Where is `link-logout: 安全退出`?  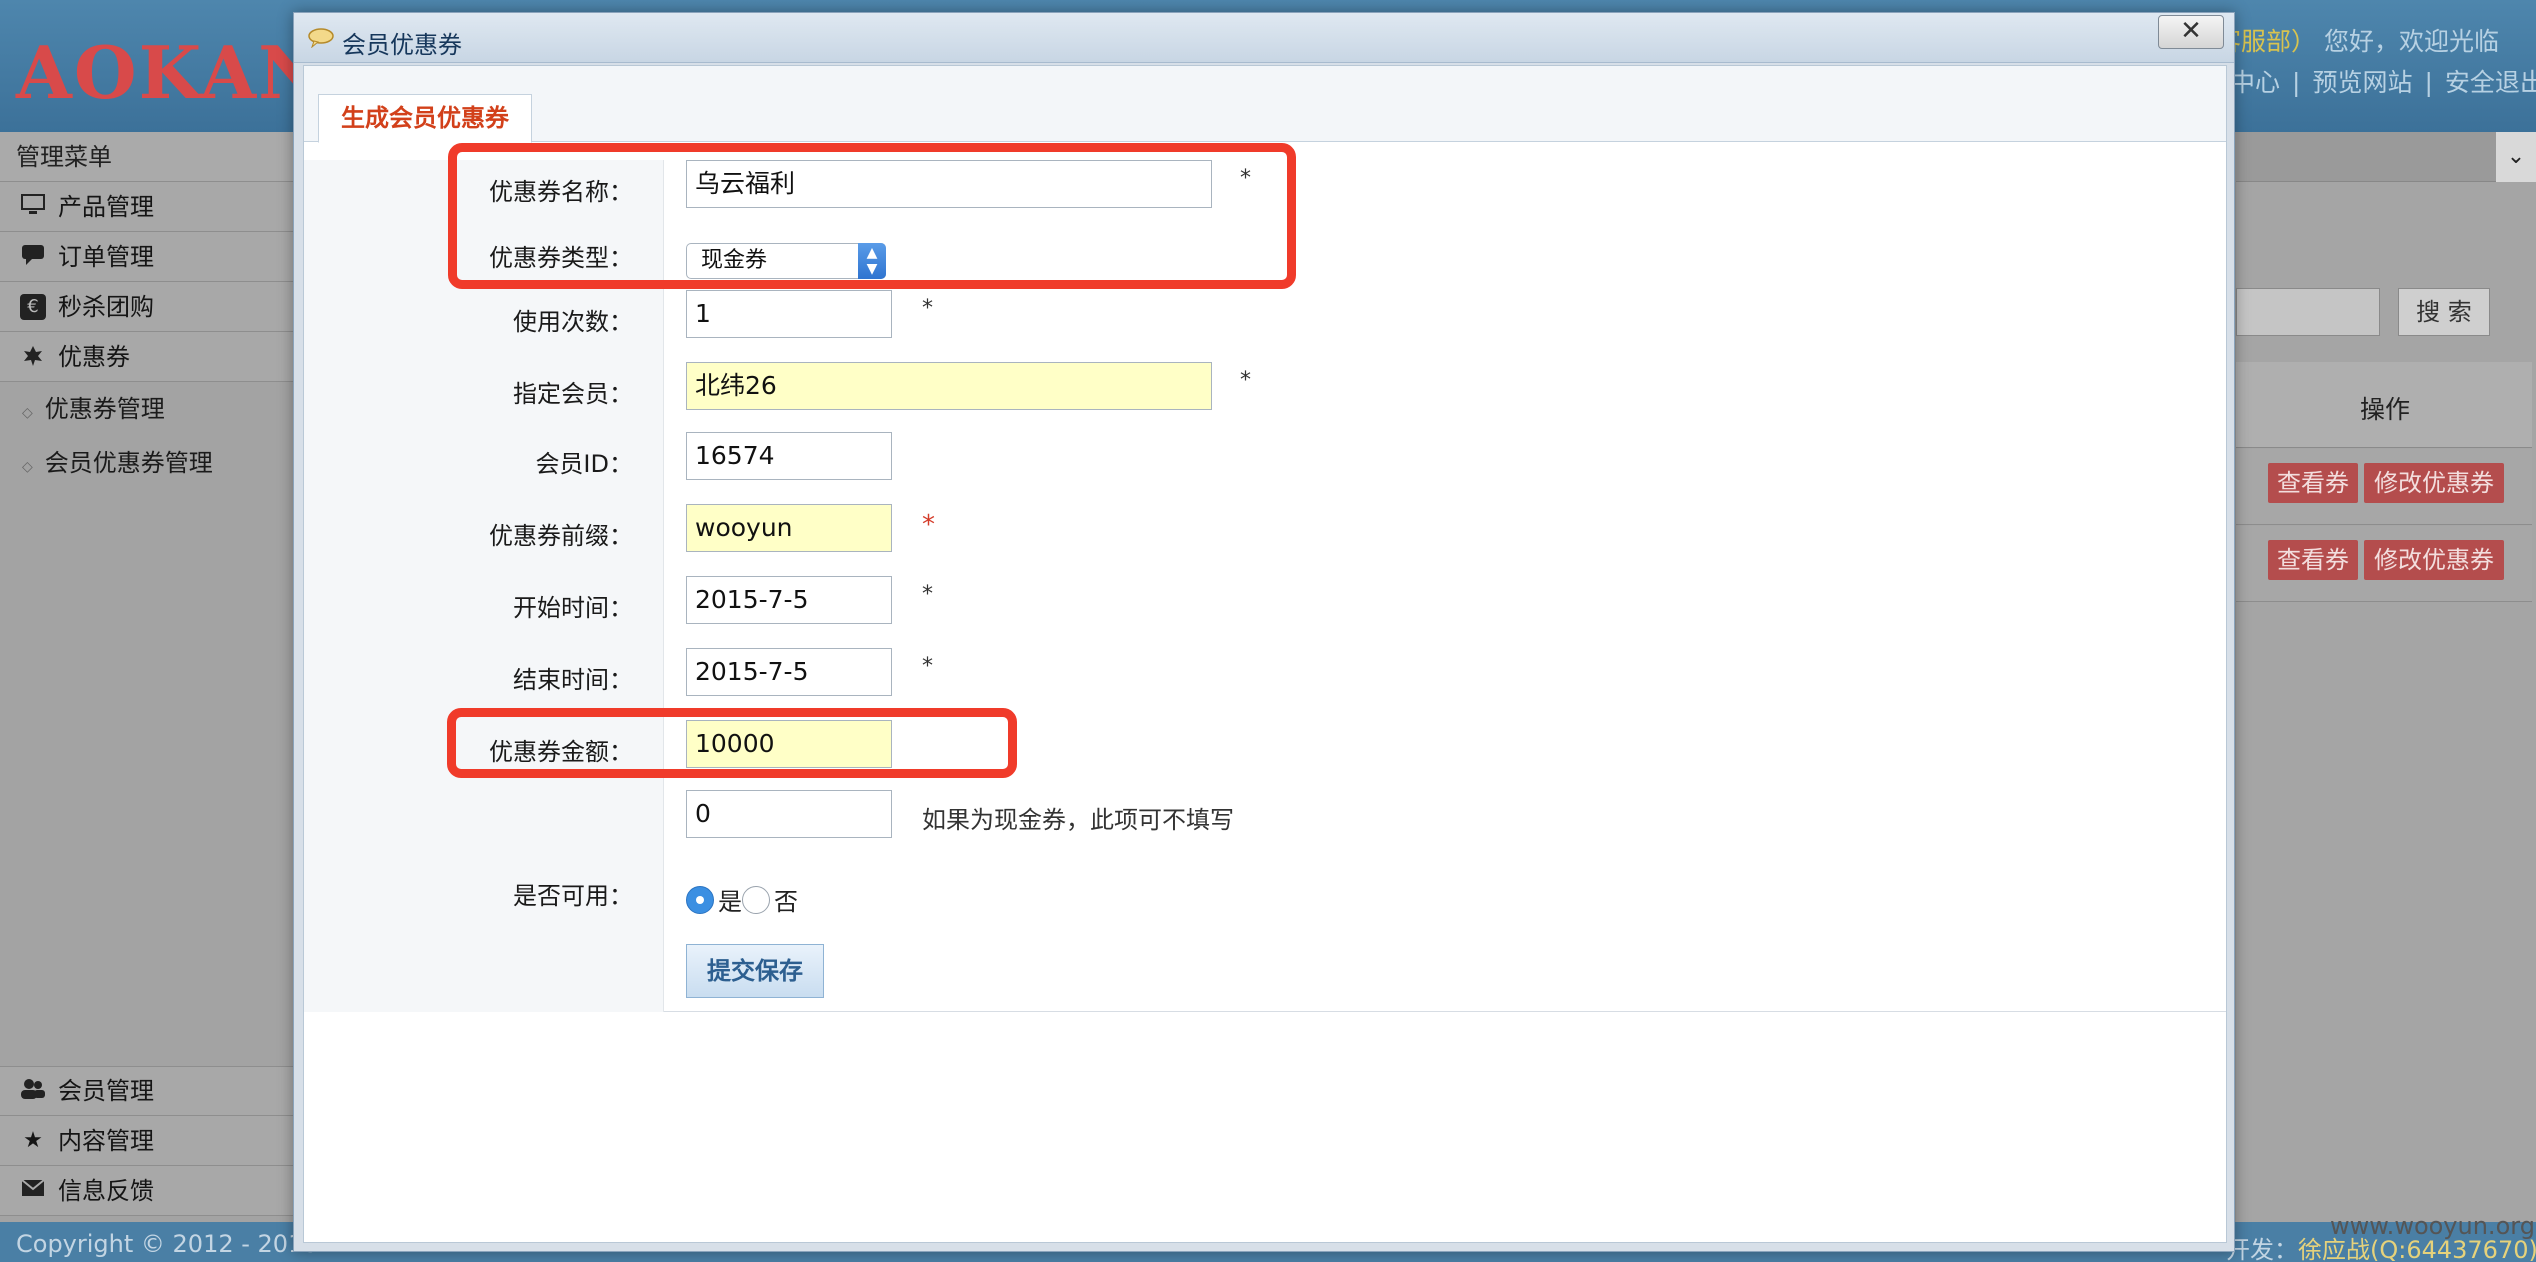 link-logout: 安全退出 is located at coordinates (2490, 82).